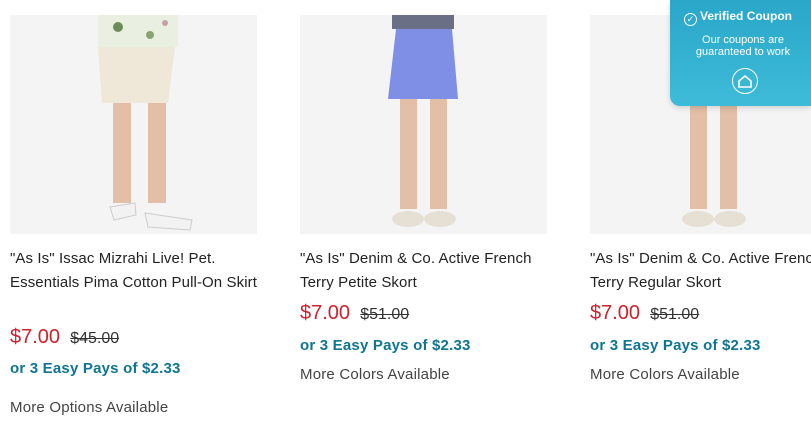 The height and width of the screenshot is (434, 811). I want to click on price-row: $7.00 $45.00, so click(64, 338).